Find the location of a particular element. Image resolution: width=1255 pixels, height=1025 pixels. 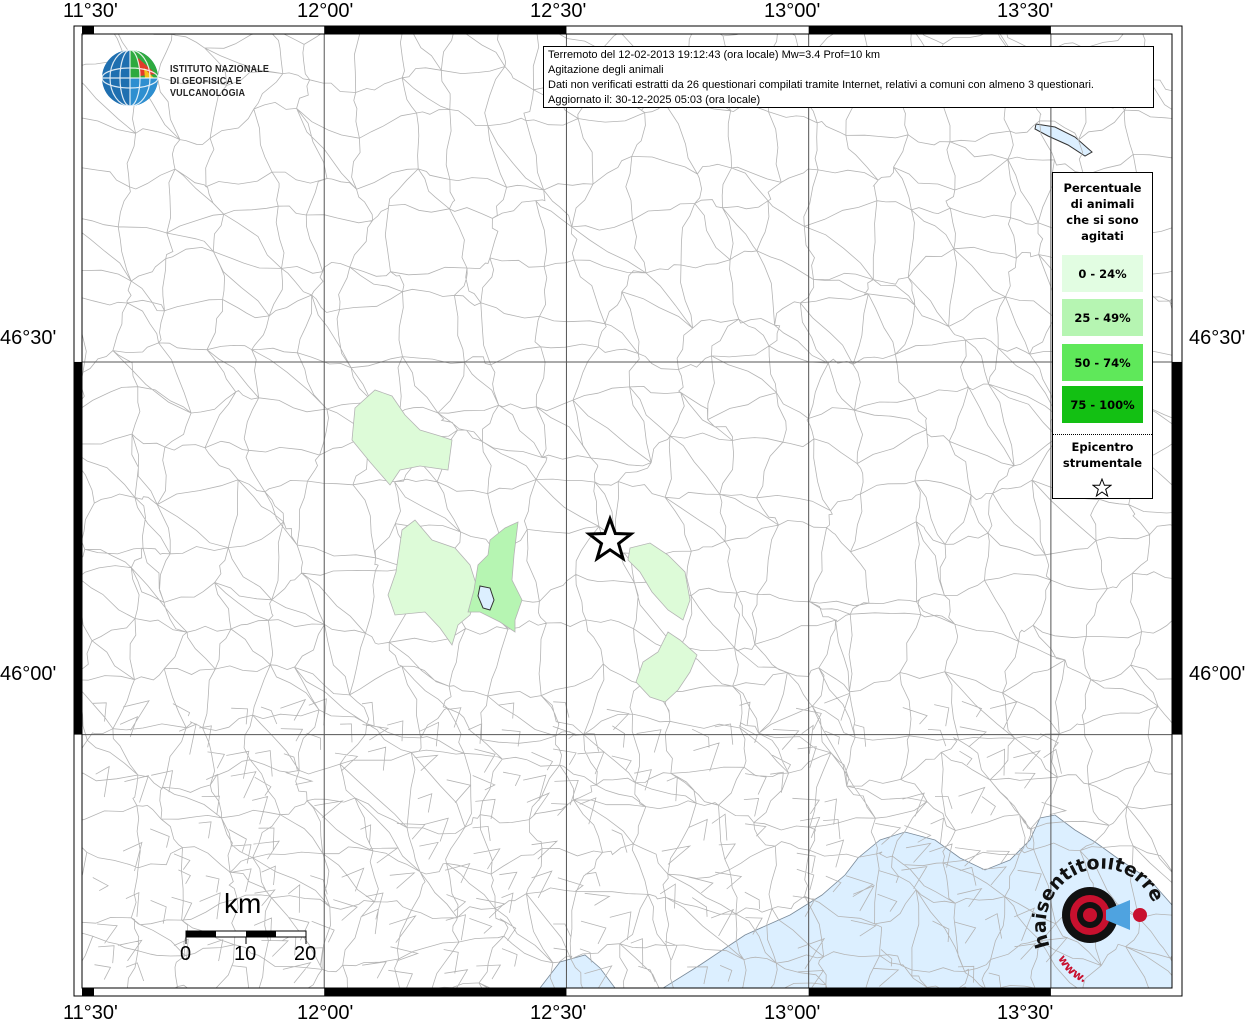

haisentito-logo: haisentitoilterremoto.it www. is located at coordinates (1098, 922).